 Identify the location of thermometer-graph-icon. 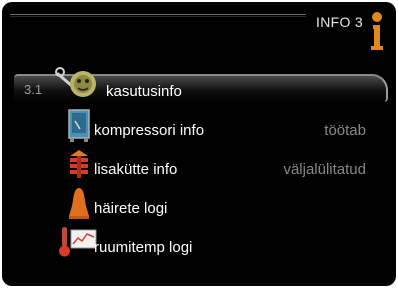
(78, 242).